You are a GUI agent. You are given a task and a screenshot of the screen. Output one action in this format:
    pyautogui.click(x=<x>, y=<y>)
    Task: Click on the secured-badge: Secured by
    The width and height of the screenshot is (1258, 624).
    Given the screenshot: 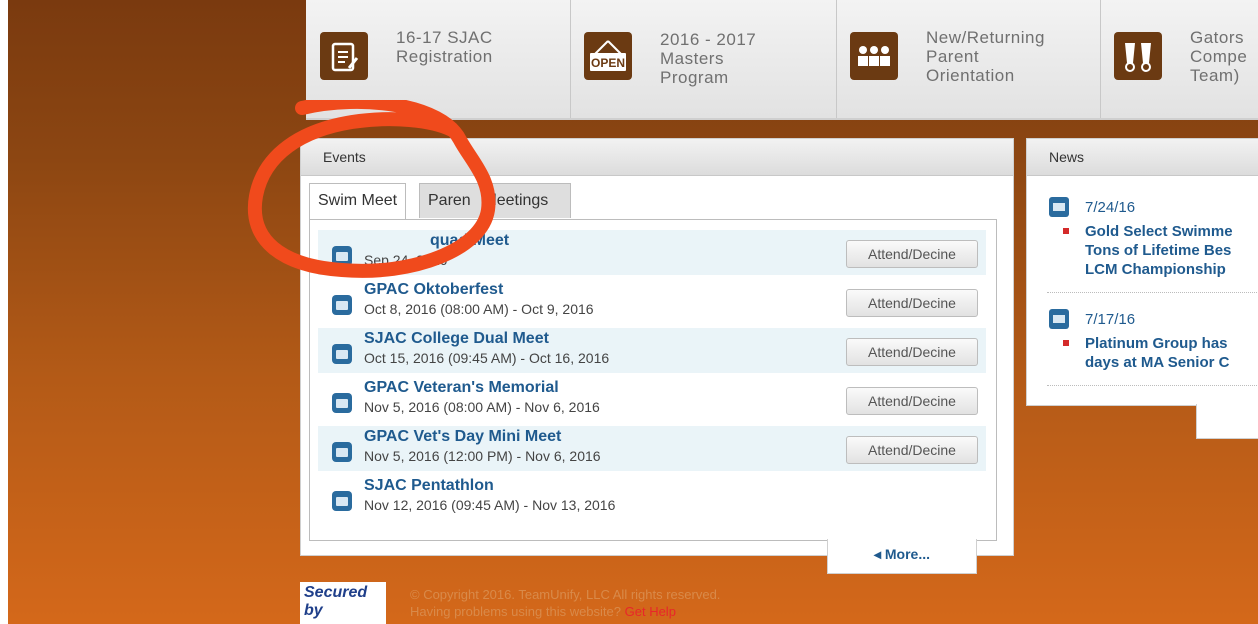 What is the action you would take?
    pyautogui.click(x=343, y=603)
    